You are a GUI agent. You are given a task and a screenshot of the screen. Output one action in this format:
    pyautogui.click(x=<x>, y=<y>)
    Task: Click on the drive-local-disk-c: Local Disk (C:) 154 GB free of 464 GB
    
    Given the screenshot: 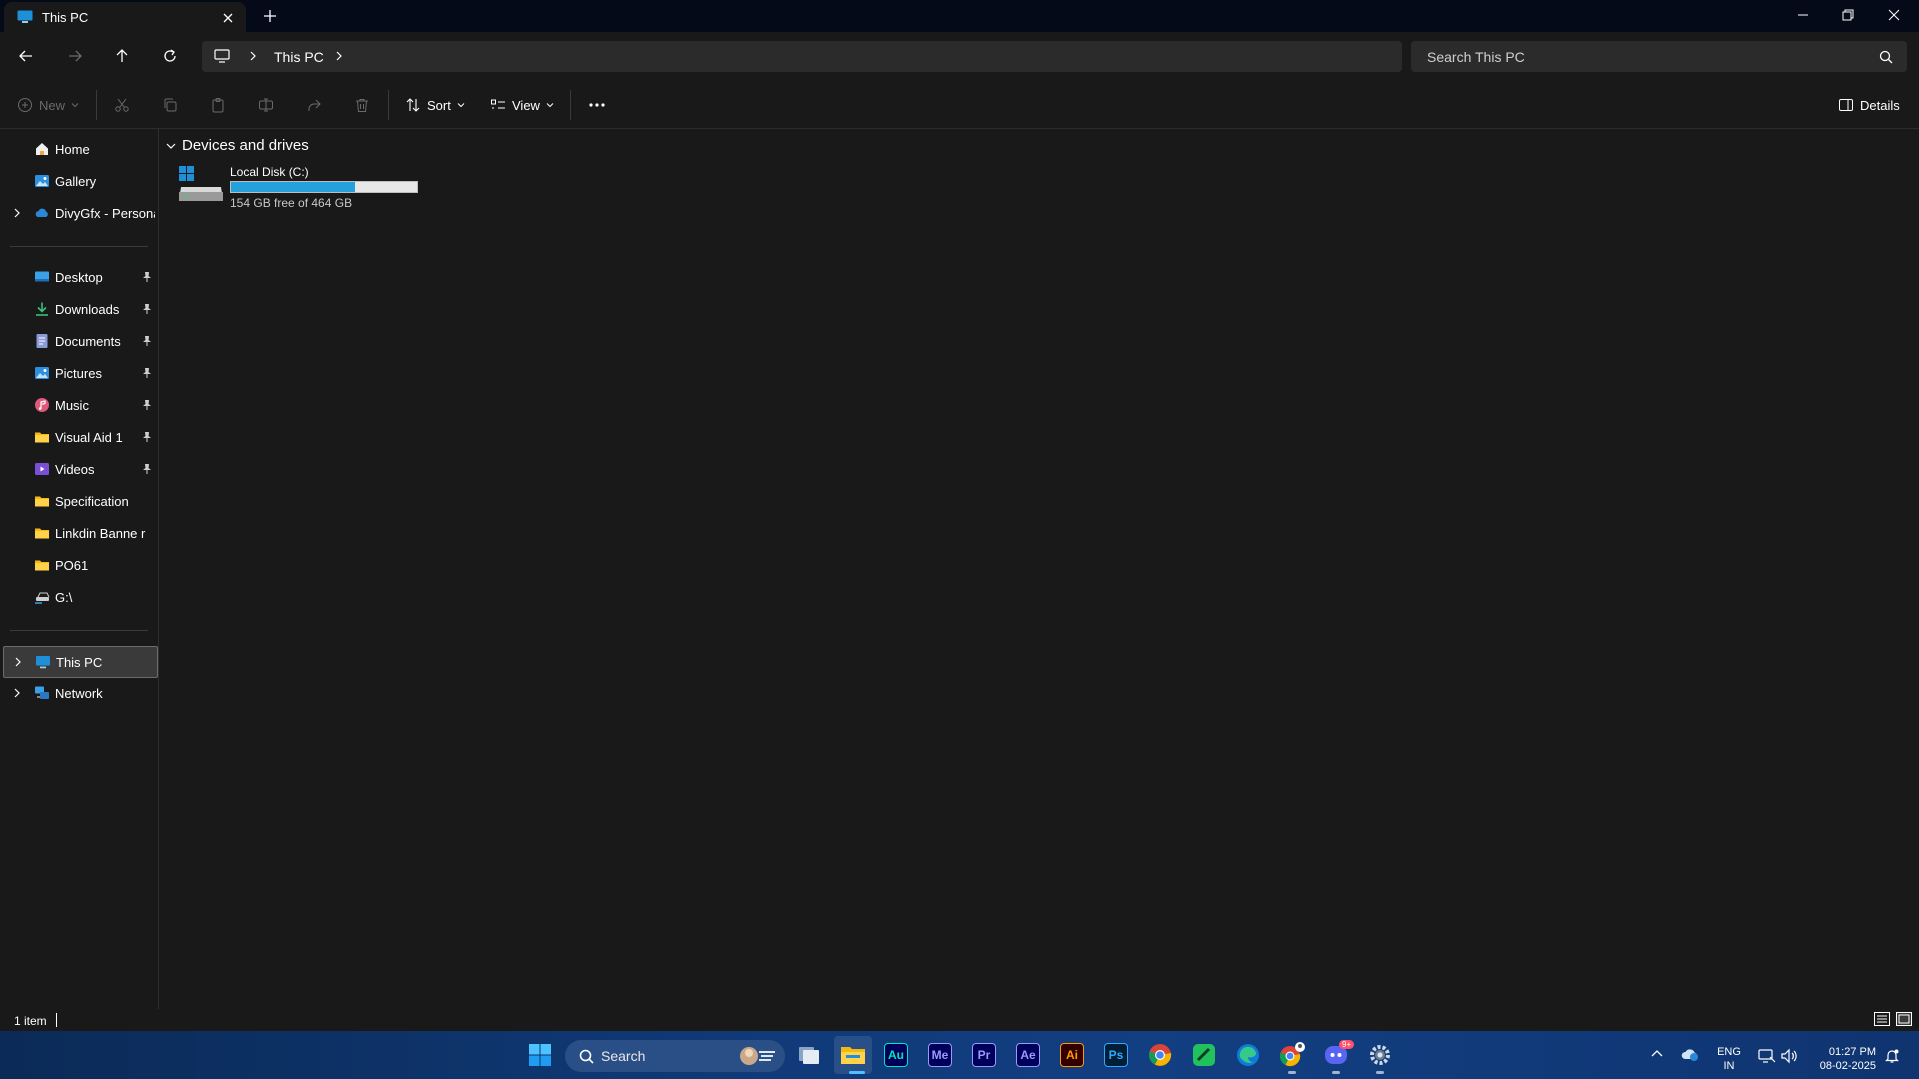 What is the action you would take?
    pyautogui.click(x=303, y=187)
    